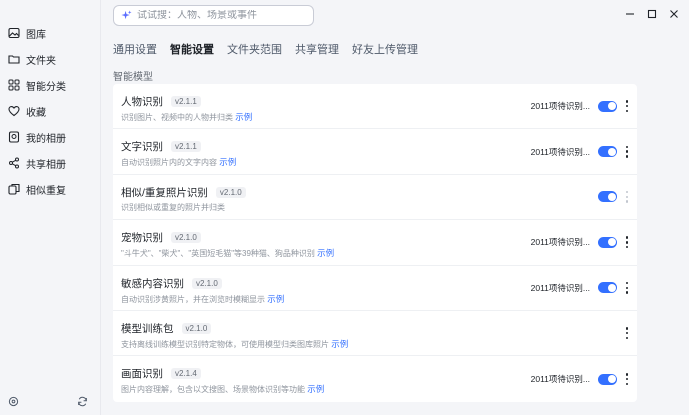 The height and width of the screenshot is (415, 689). I want to click on model-desc-wrap: 支持离线训练模型识别特定物体，可使用模型归类图库照片 示例, so click(234, 344).